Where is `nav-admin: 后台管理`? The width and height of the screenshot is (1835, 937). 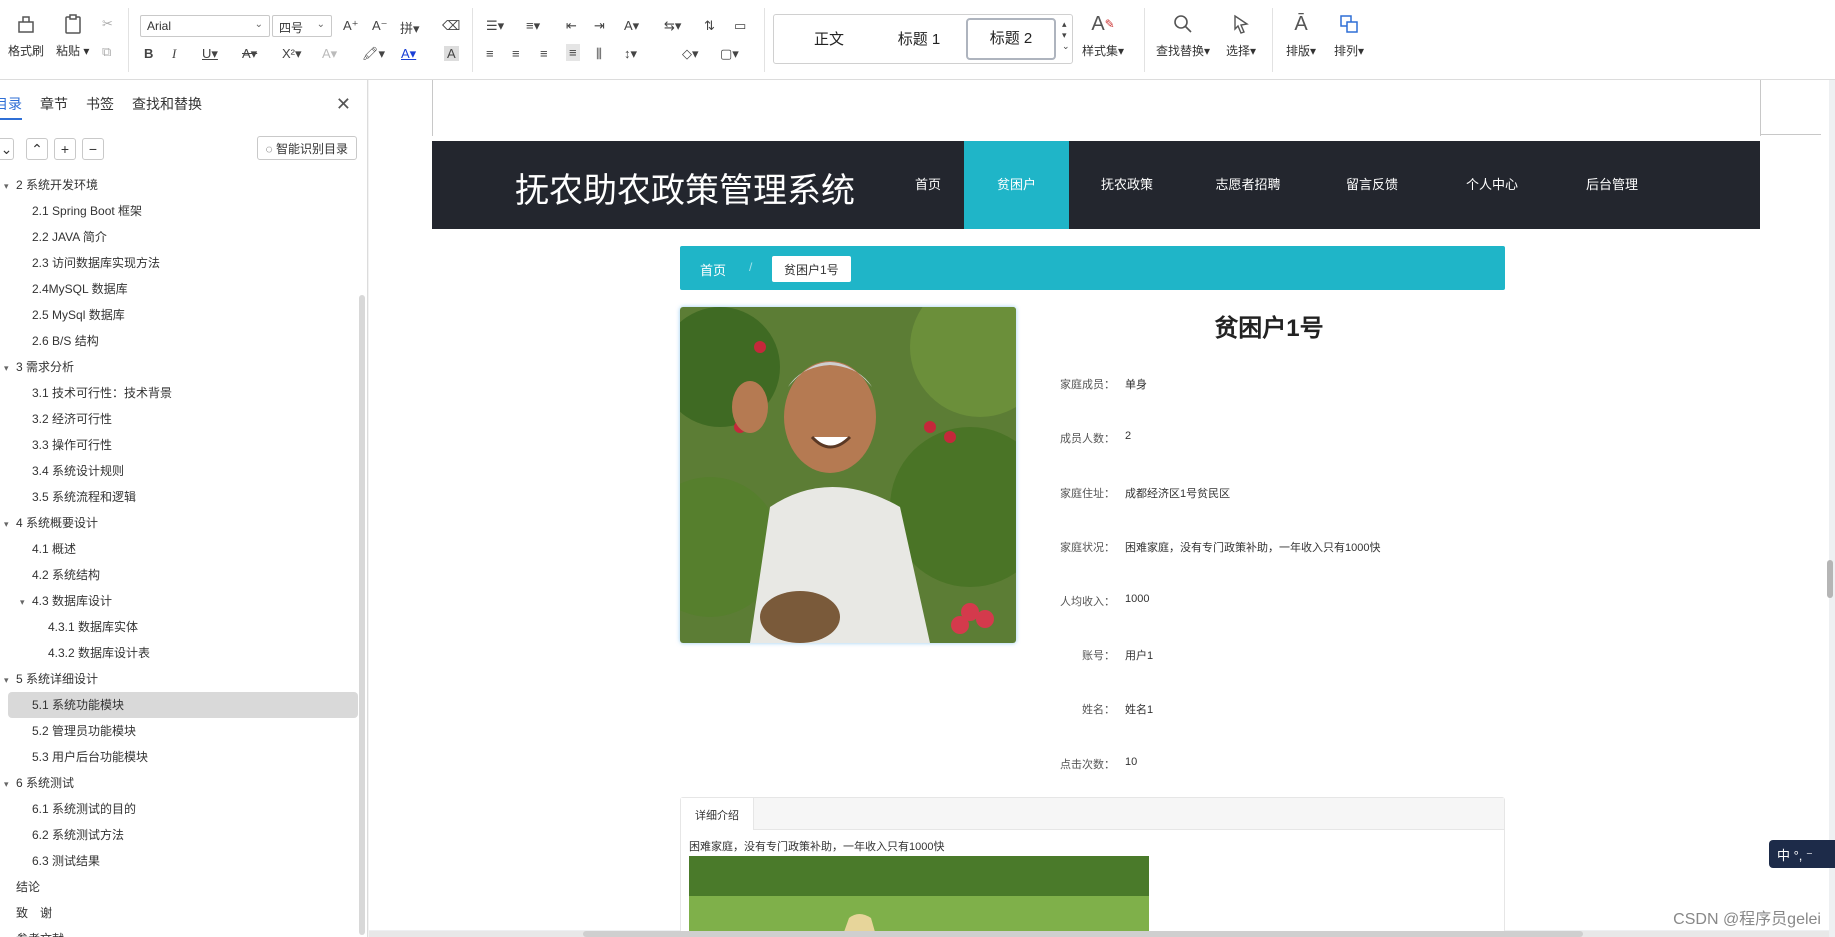
nav-admin: 后台管理 is located at coordinates (1612, 185).